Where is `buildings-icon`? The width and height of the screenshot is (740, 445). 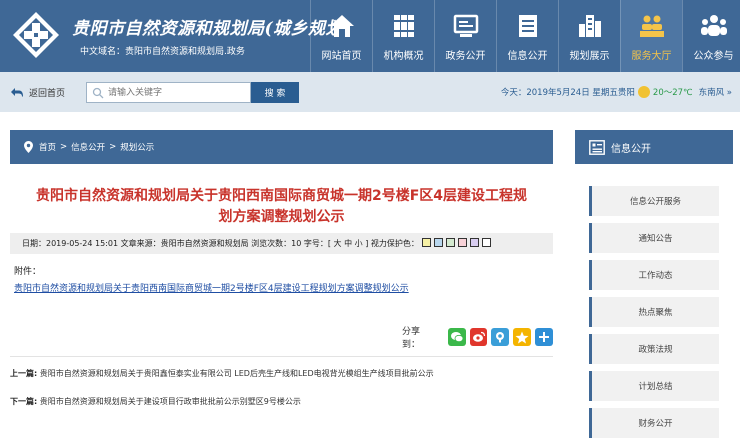 buildings-icon is located at coordinates (589, 26).